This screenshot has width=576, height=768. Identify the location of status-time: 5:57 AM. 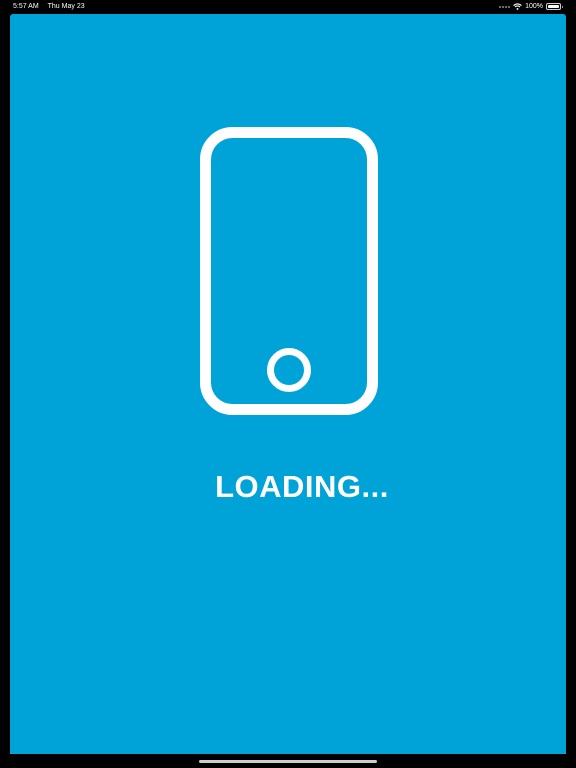
(26, 6).